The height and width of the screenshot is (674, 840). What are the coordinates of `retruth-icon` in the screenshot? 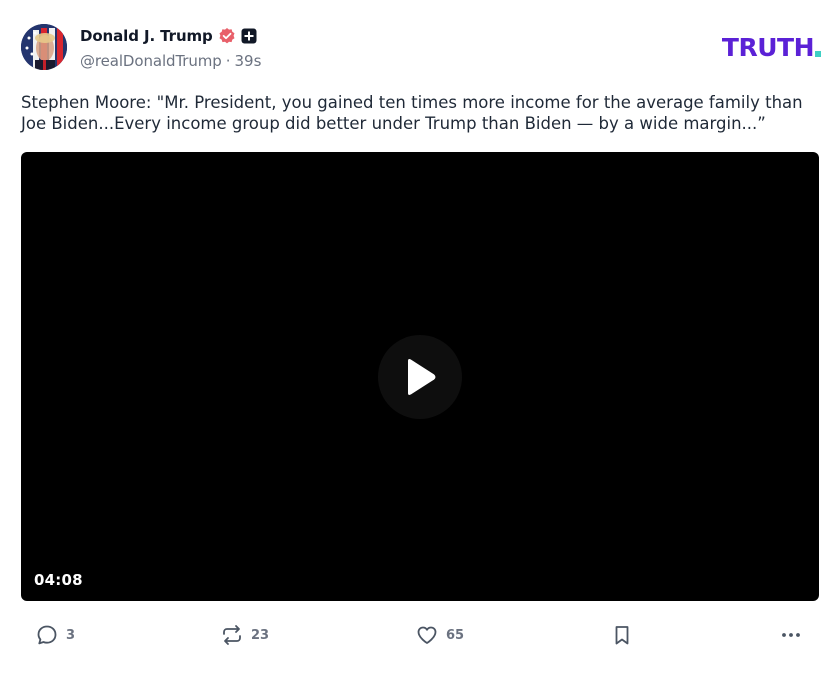 It's located at (232, 635).